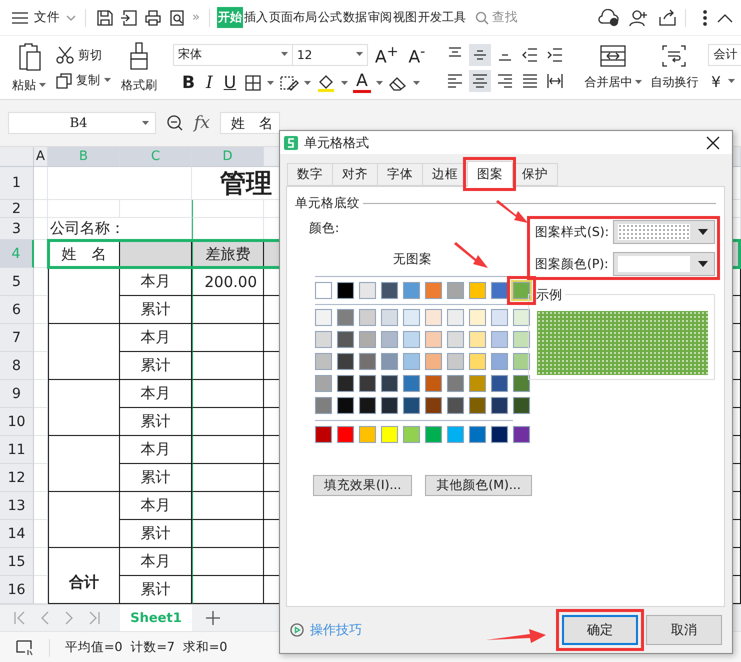 This screenshot has height=662, width=741. What do you see at coordinates (309, 174) in the screenshot?
I see `dialog-tab: 数字` at bounding box center [309, 174].